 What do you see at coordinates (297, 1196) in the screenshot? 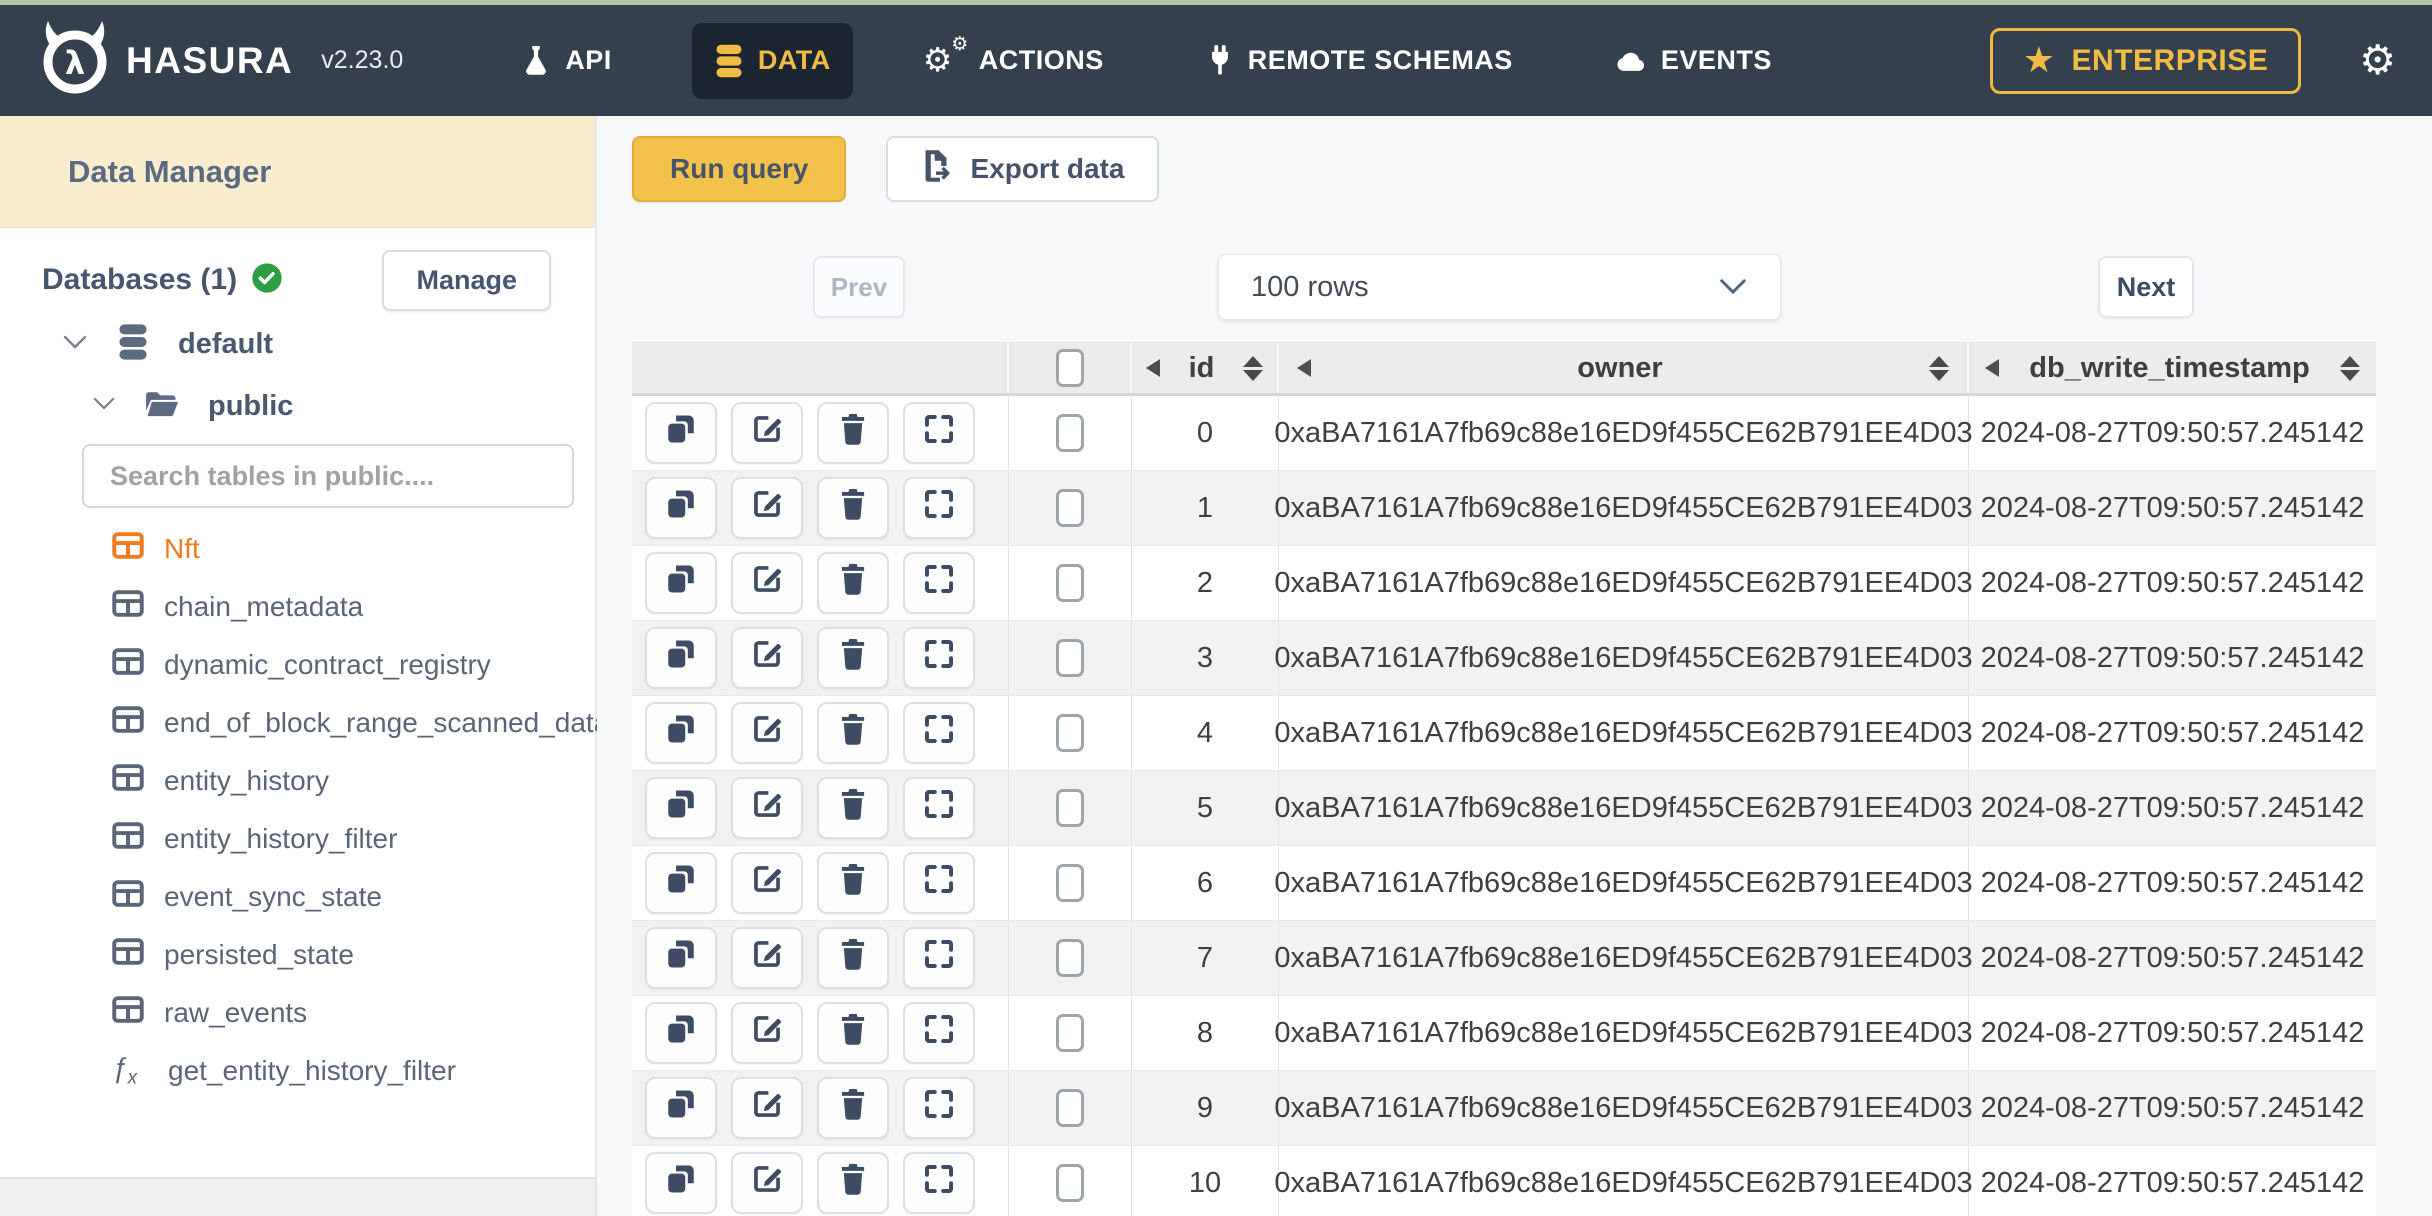
I see `sidebar-footer-strip` at bounding box center [297, 1196].